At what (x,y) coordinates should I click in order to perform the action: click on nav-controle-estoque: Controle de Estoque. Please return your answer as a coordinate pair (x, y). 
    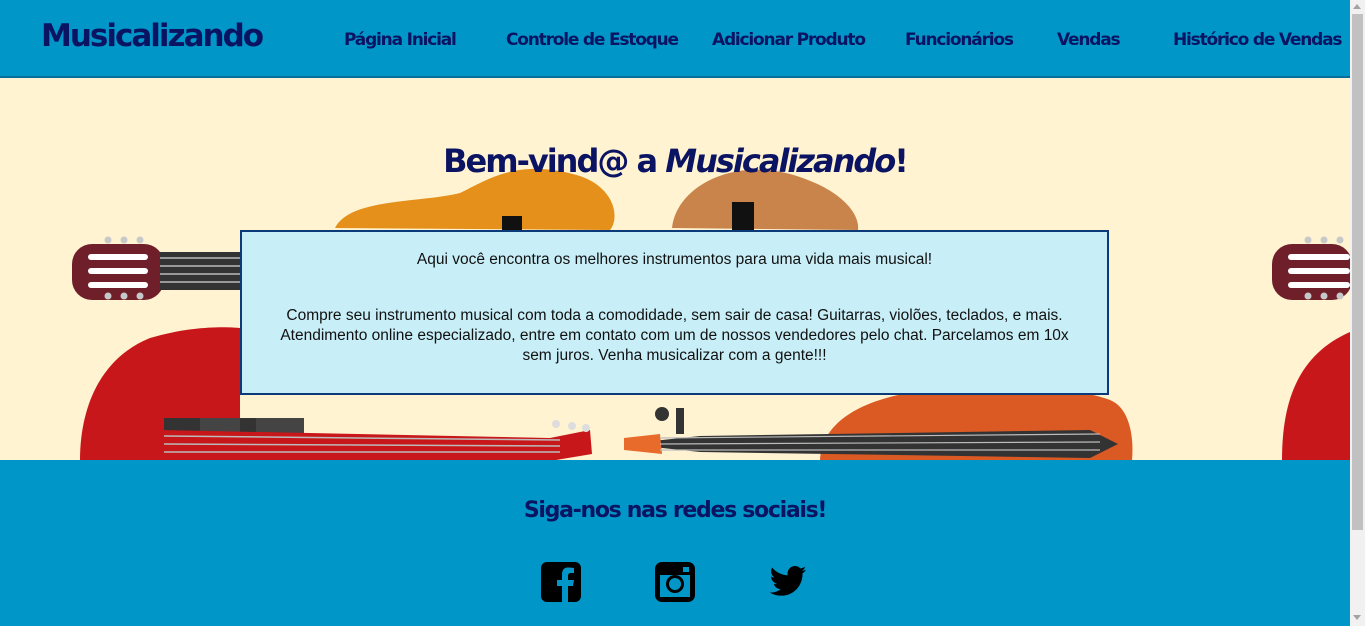
    Looking at the image, I should click on (592, 40).